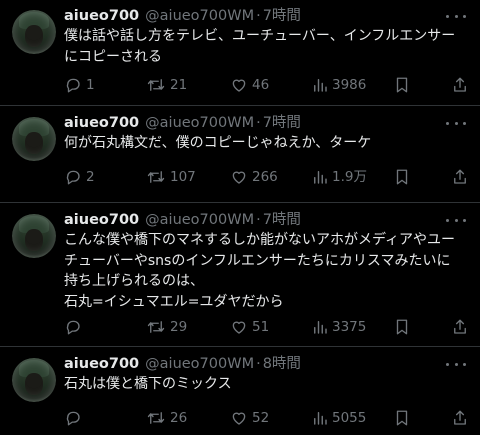  What do you see at coordinates (174, 301) in the screenshot?
I see `tweet-text-line: 石丸=イシュマエル=ユダヤだから` at bounding box center [174, 301].